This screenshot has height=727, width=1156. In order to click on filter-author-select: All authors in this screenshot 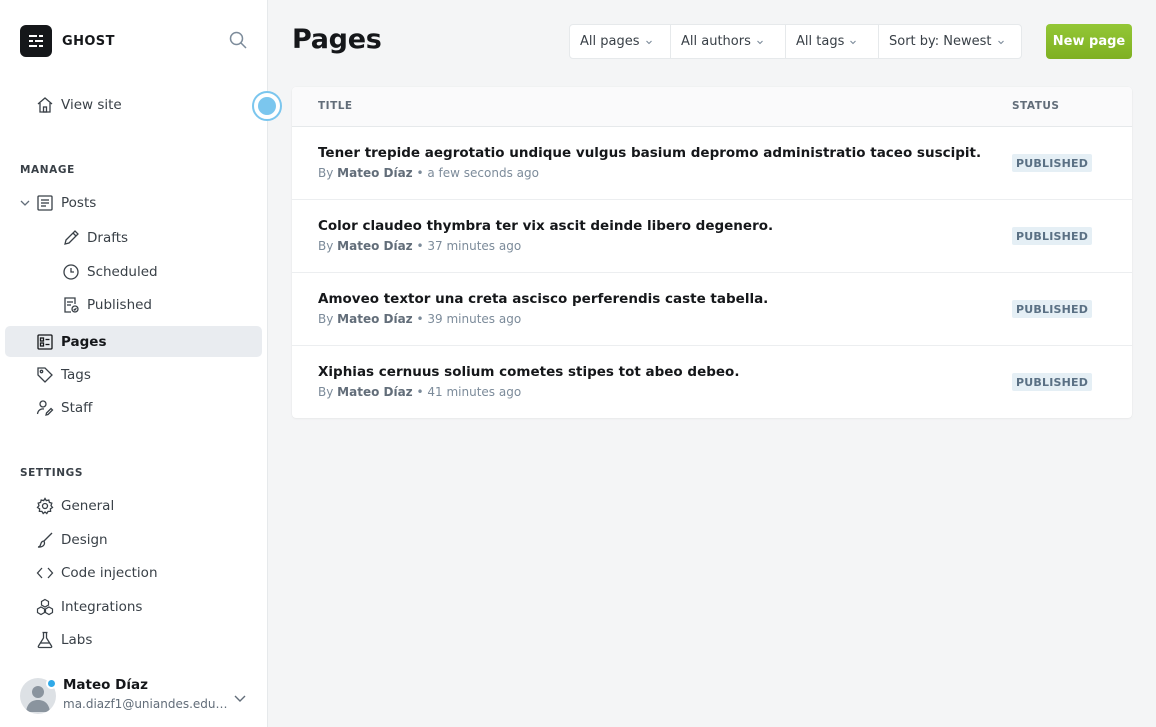, I will do `click(728, 41)`.